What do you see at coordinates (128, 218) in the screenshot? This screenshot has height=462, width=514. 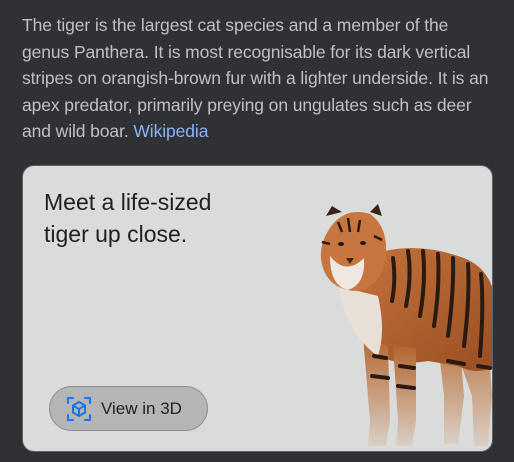 I see `card-title: Meet a life-sized tiger up close.` at bounding box center [128, 218].